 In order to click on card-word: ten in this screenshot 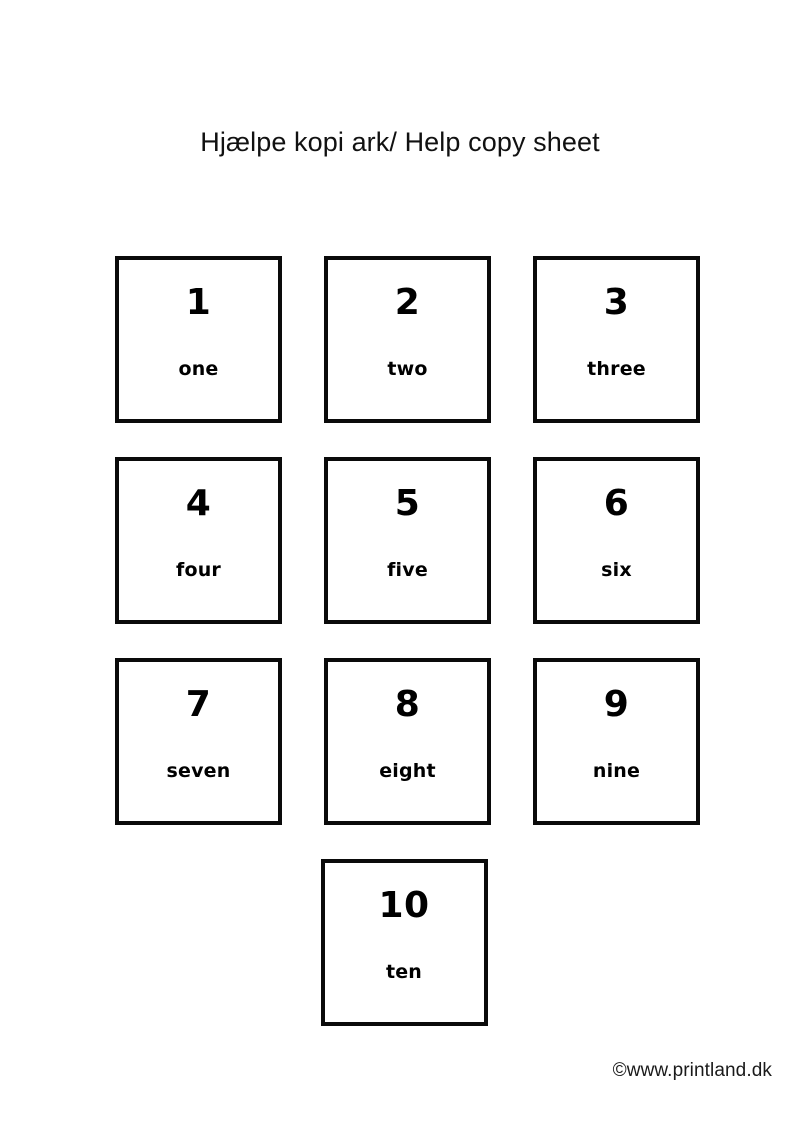, I will do `click(404, 972)`.